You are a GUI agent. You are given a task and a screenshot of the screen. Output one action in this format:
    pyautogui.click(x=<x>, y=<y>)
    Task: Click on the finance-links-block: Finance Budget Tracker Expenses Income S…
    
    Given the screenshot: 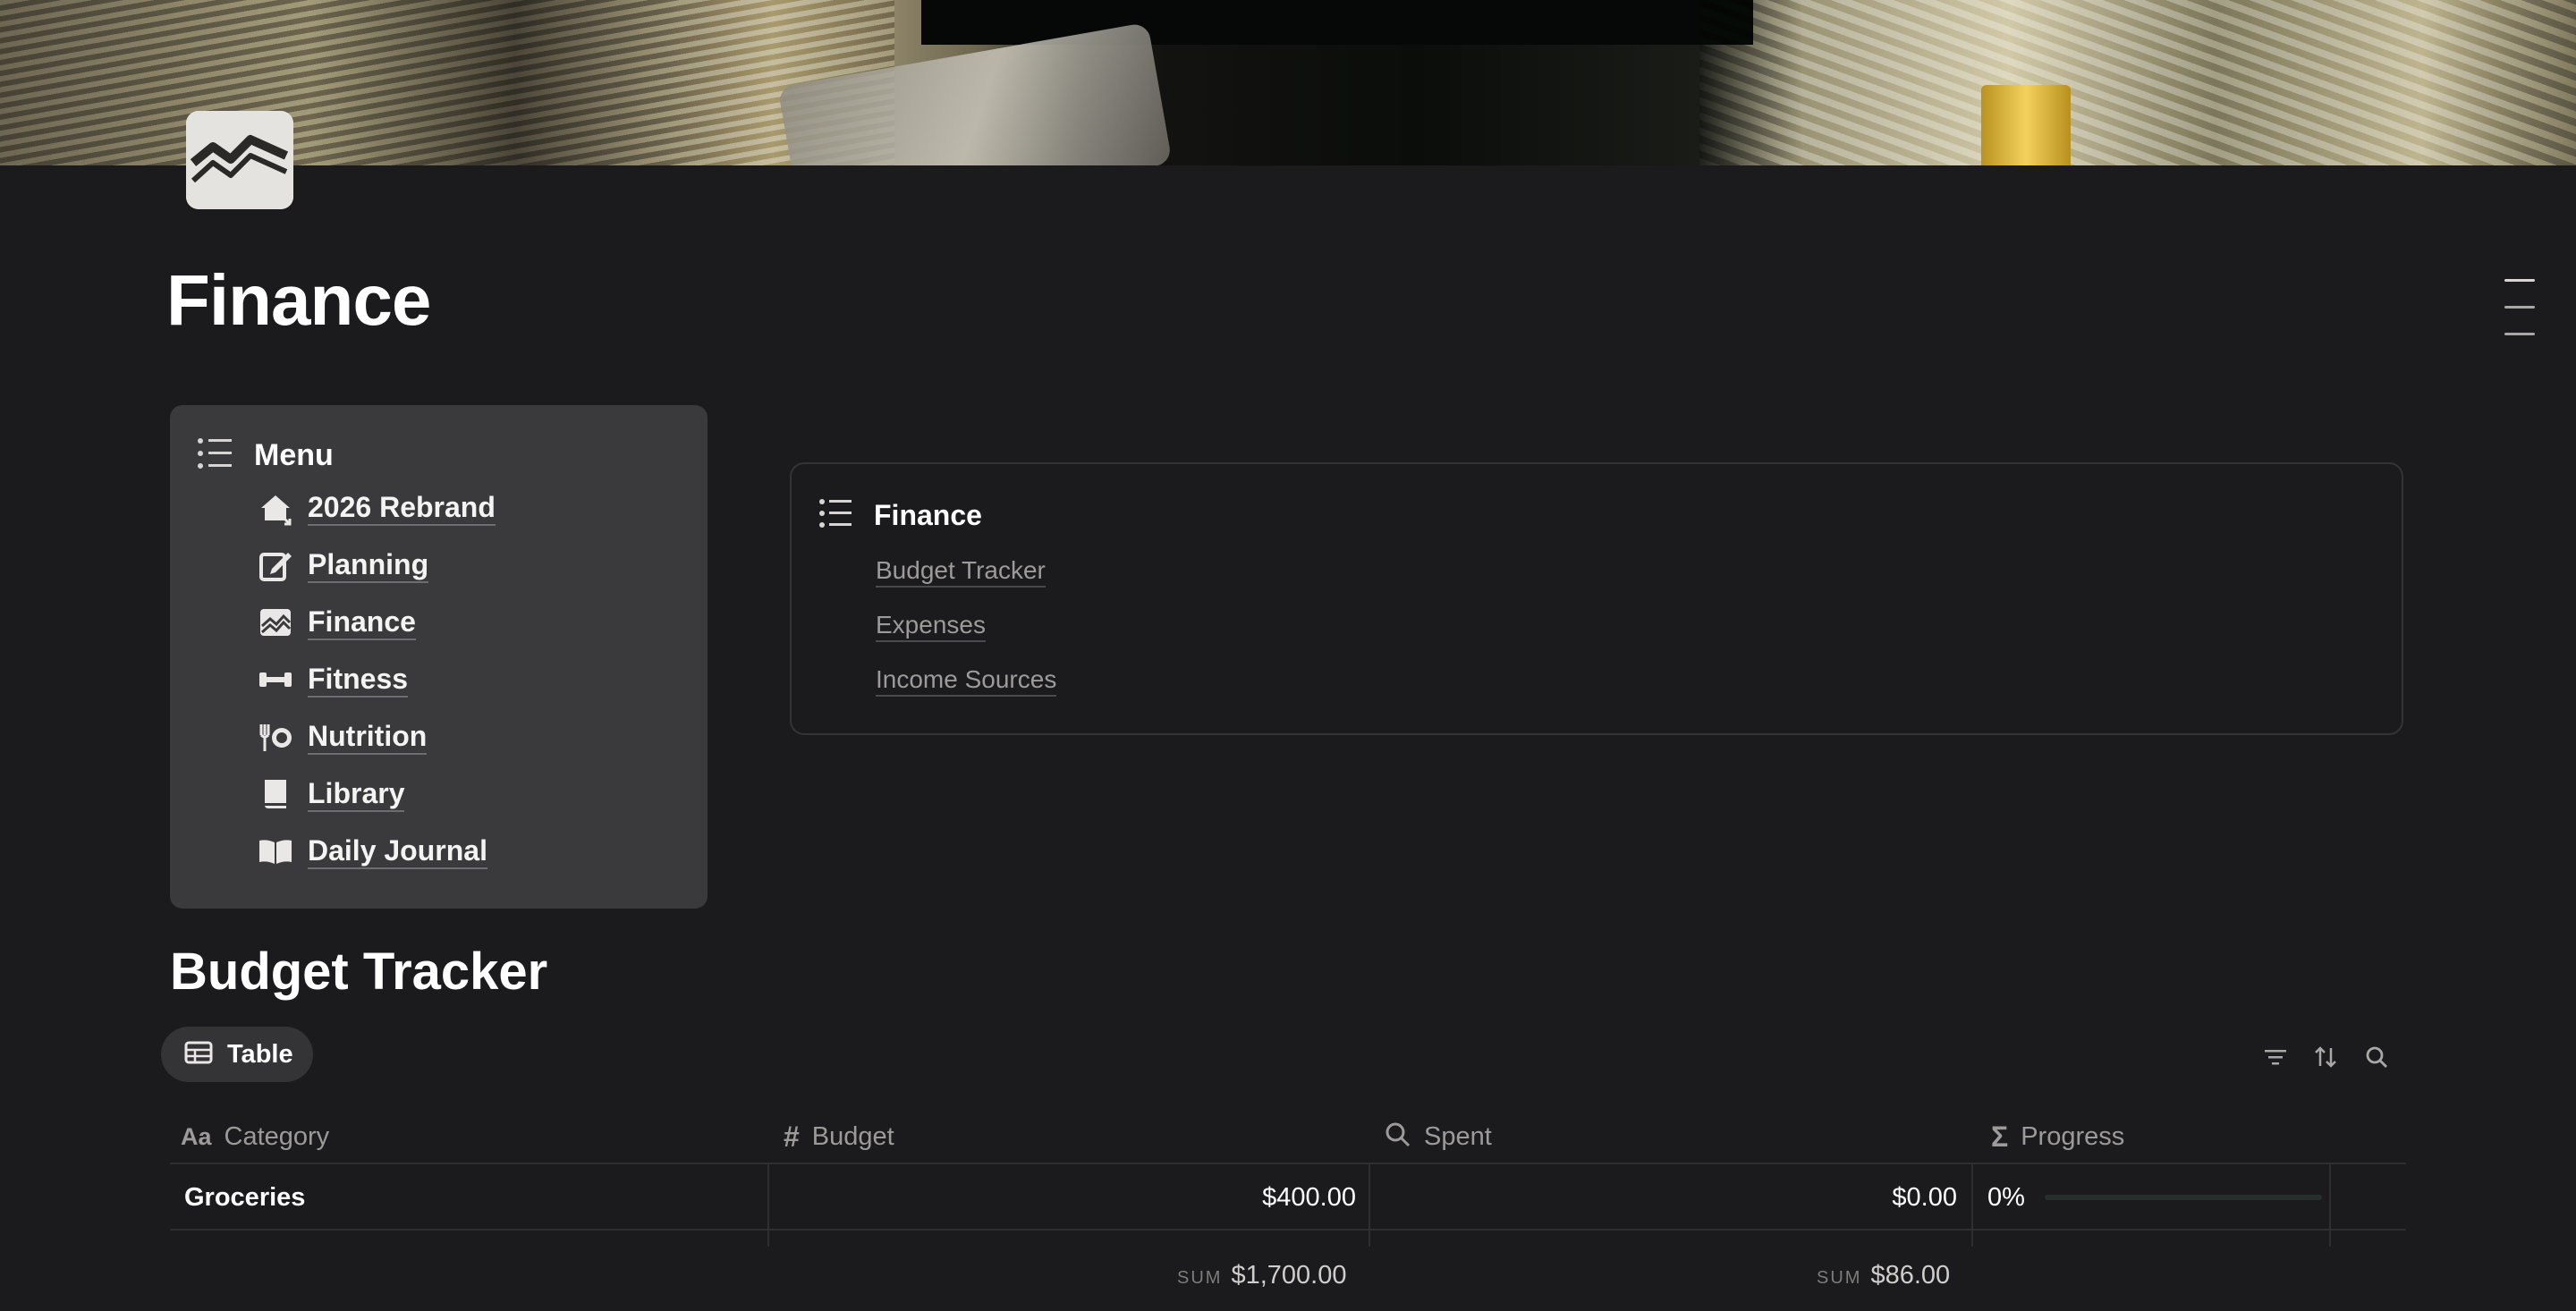 What is the action you would take?
    pyautogui.click(x=1596, y=598)
    